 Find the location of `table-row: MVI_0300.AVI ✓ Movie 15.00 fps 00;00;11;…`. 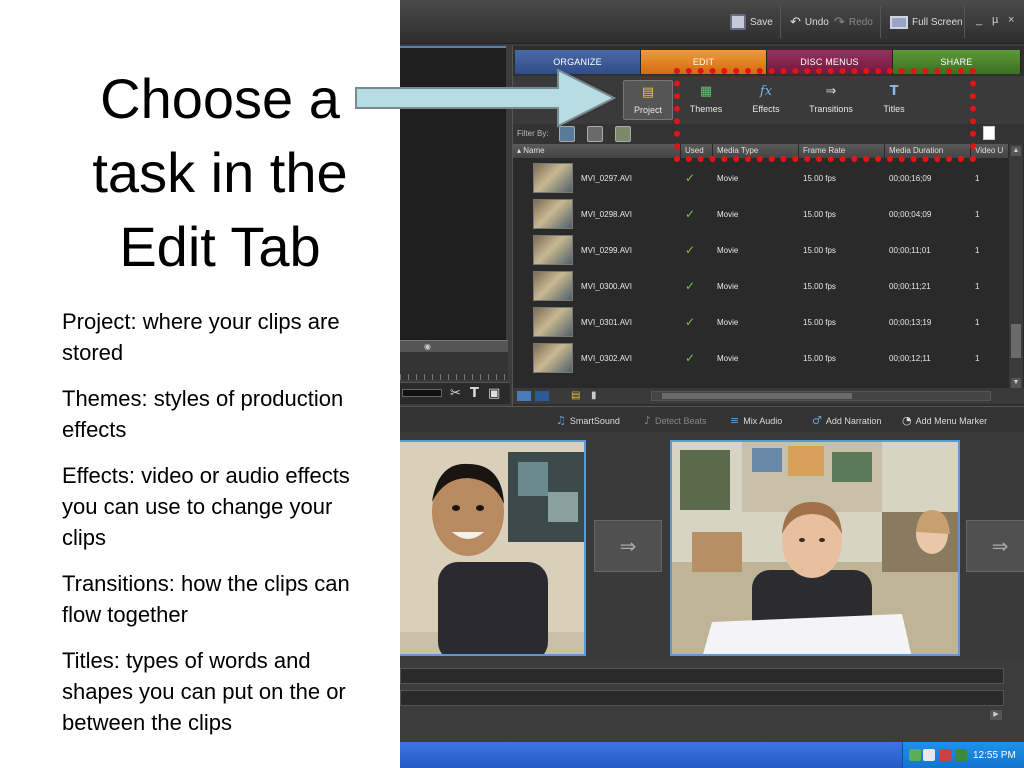

table-row: MVI_0300.AVI ✓ Movie 15.00 fps 00;00;11;… is located at coordinates (761, 286).